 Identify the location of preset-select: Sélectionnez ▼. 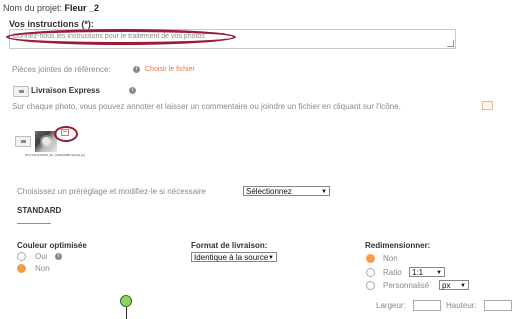
(286, 191).